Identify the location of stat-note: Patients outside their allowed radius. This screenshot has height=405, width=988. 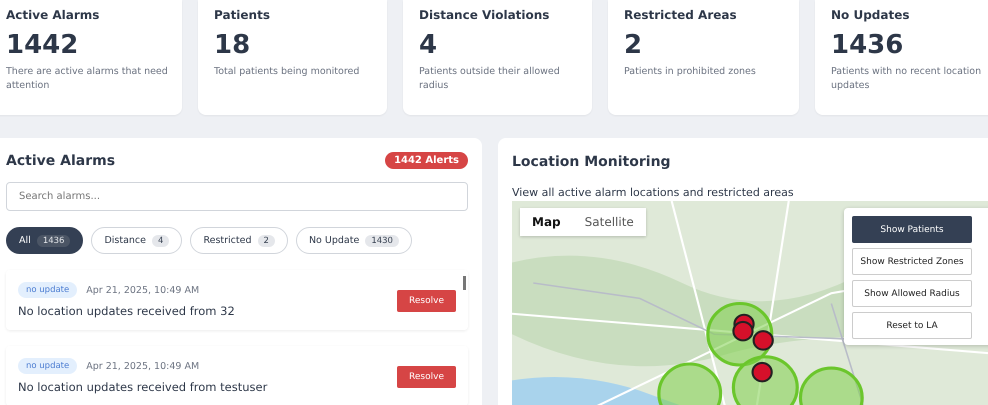
(490, 79).